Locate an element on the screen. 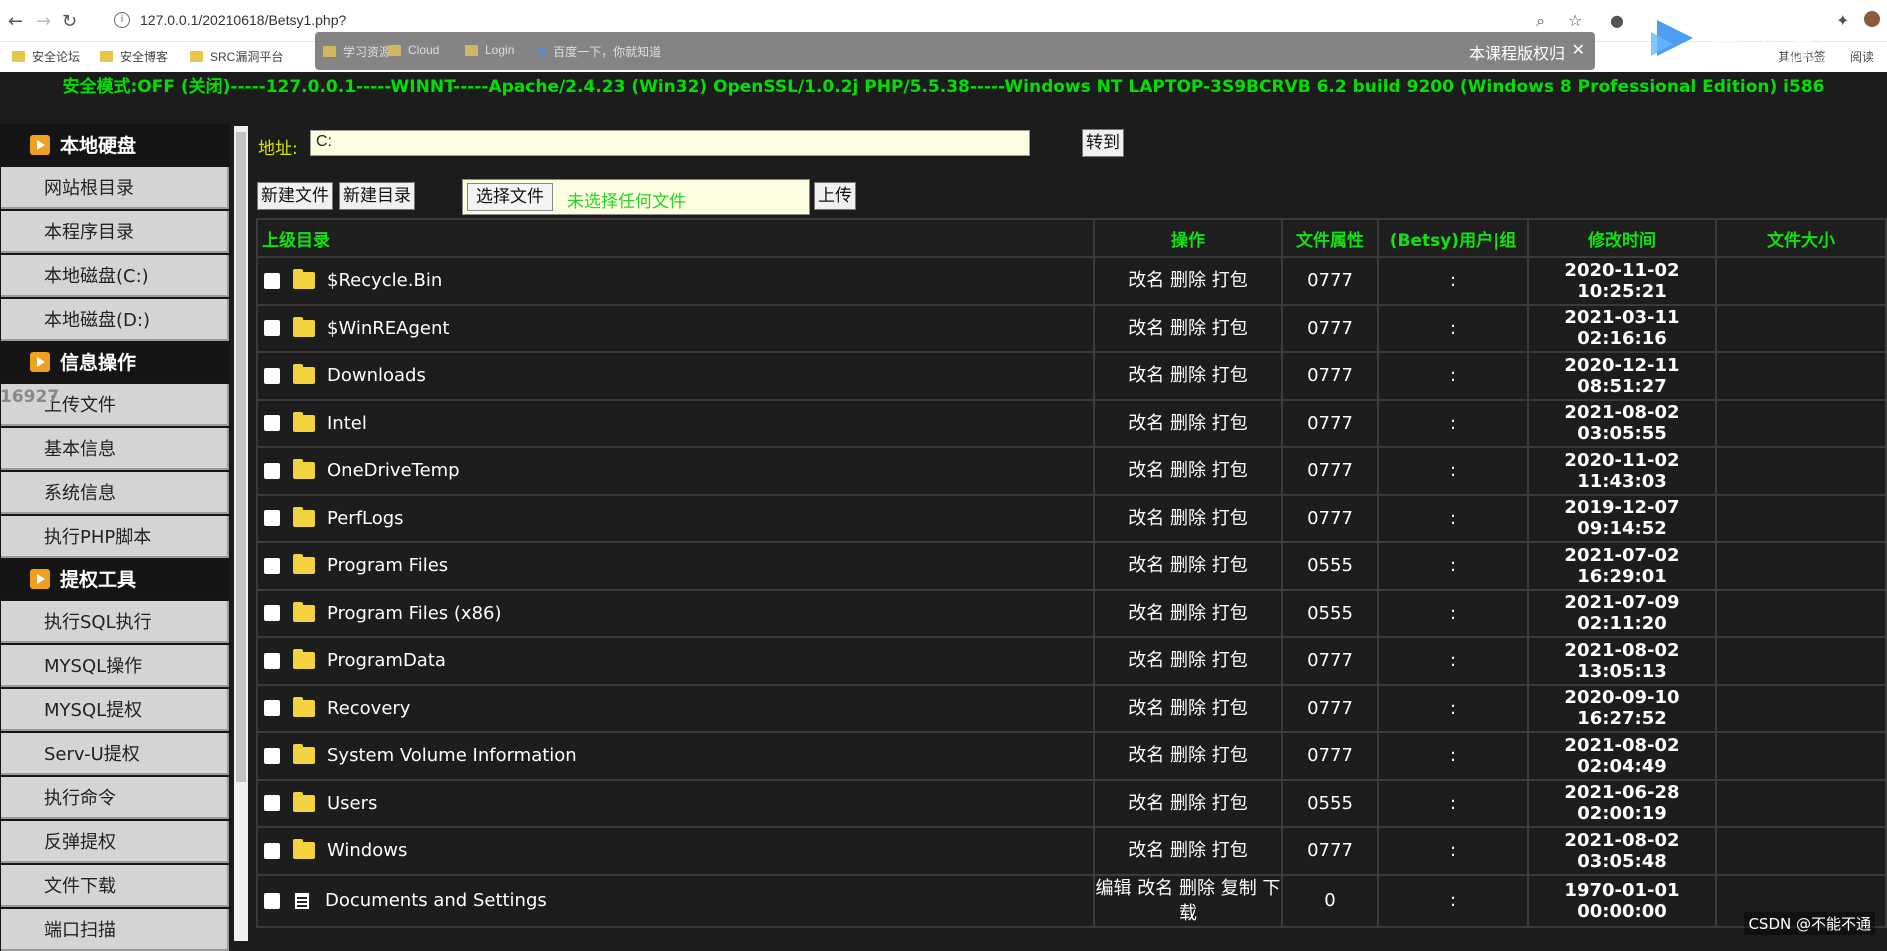 This screenshot has height=951, width=1887. bookmark-item: 学习资源 is located at coordinates (357, 51).